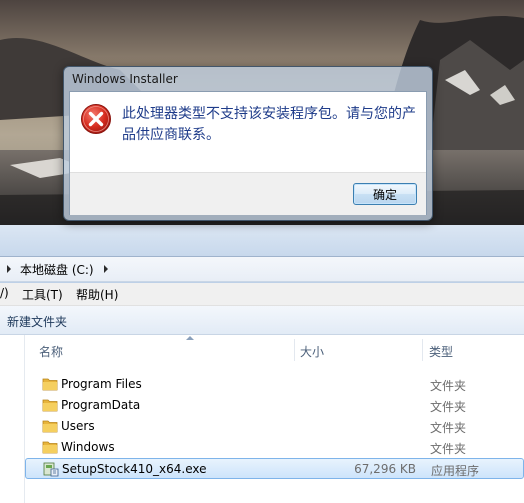  Describe the element at coordinates (274, 405) in the screenshot. I see `list-item: ProgramData 文件夹` at that location.